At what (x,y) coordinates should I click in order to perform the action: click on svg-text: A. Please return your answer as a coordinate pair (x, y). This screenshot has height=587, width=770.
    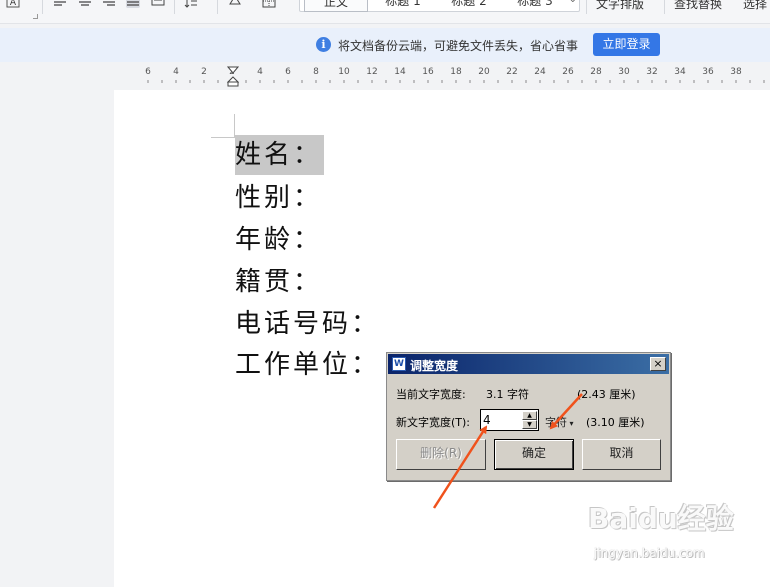
    Looking at the image, I should click on (13, 4).